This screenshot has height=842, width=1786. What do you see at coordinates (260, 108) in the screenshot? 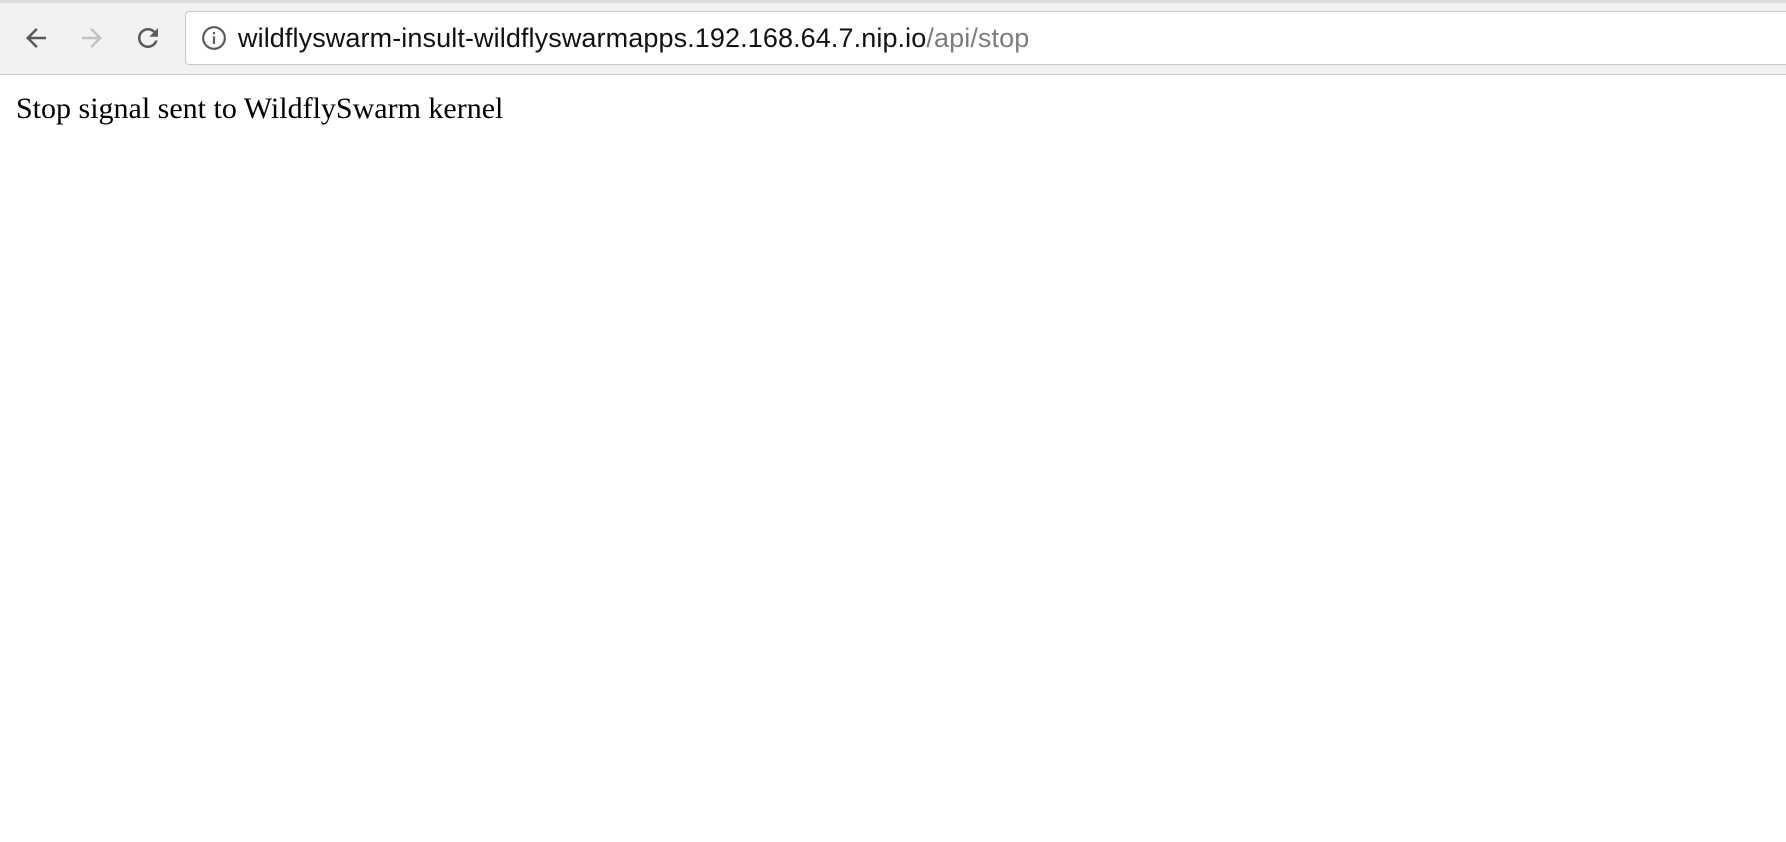
I see `page-body-text: Stop signal sent to WildflySwarm kernel` at bounding box center [260, 108].